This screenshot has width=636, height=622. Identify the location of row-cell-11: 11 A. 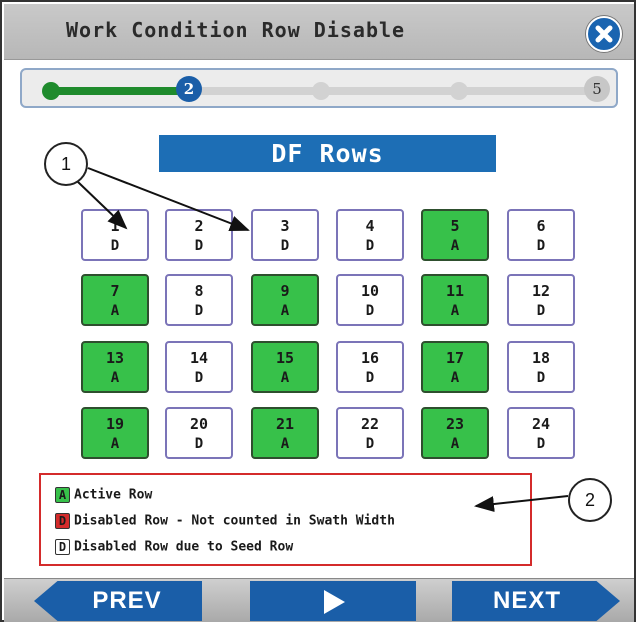
(455, 300).